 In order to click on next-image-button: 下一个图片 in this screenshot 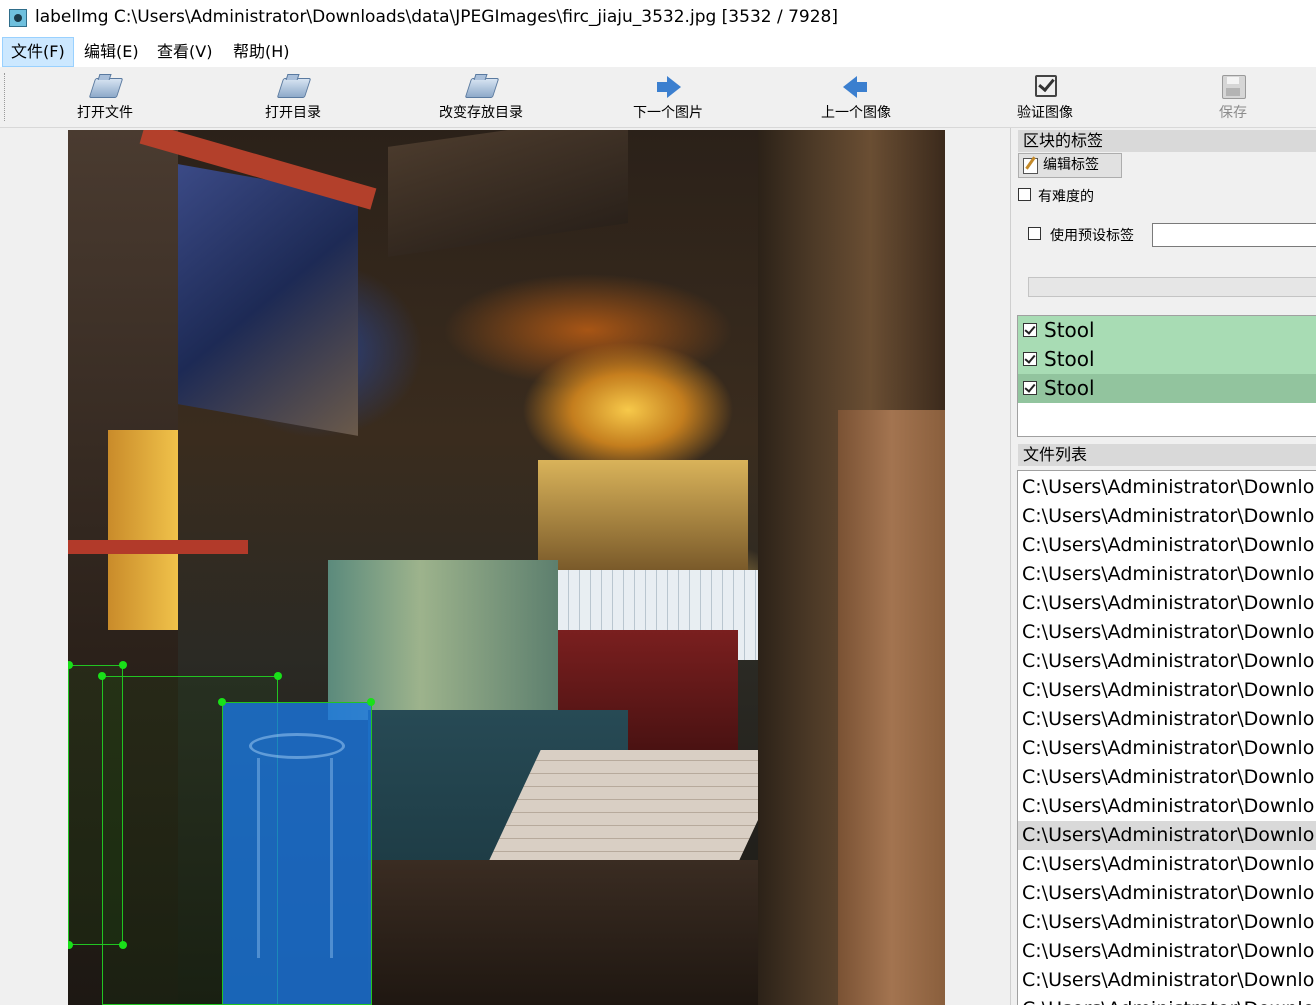, I will do `click(668, 97)`.